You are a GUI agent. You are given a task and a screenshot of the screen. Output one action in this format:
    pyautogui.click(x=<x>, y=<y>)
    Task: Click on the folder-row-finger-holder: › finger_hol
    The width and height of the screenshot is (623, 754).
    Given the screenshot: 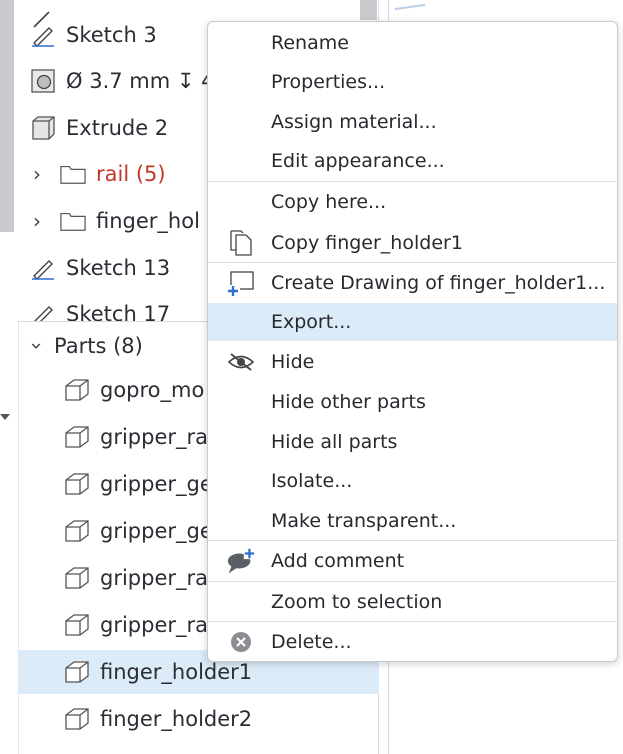 What is the action you would take?
    pyautogui.click(x=114, y=221)
    